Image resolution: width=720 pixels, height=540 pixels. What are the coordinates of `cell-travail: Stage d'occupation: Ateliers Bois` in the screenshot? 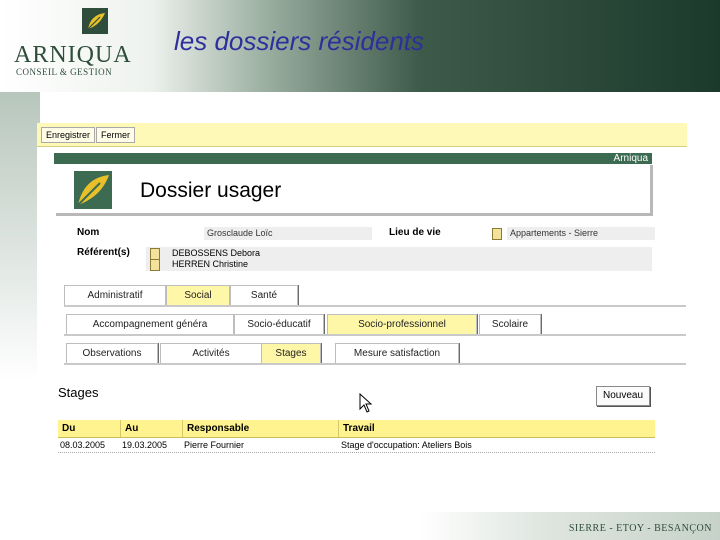 It's located at (406, 445).